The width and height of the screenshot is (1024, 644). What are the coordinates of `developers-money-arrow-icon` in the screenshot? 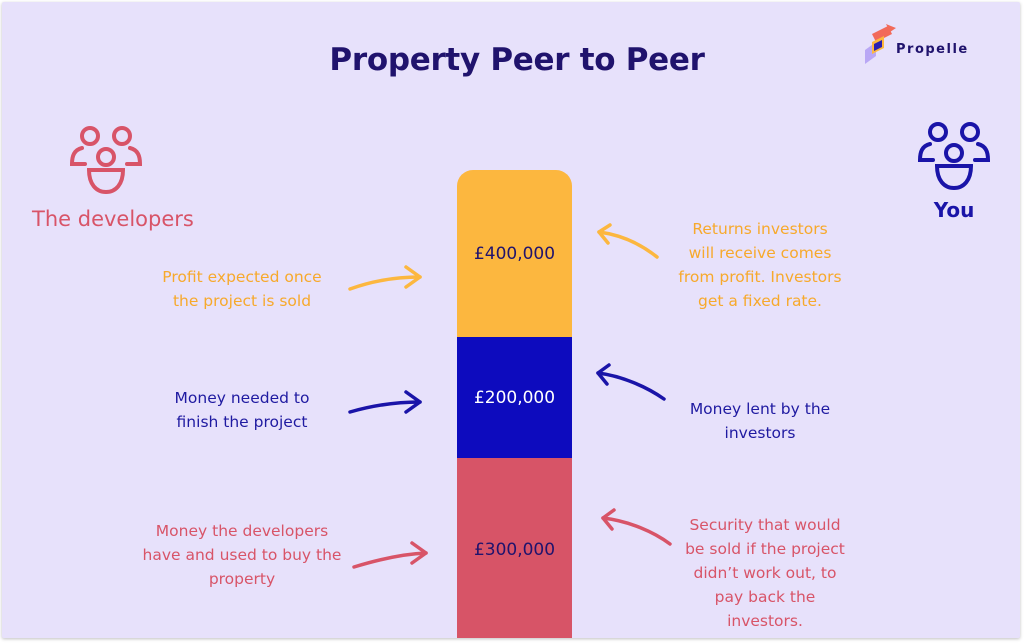 It's located at (390, 555).